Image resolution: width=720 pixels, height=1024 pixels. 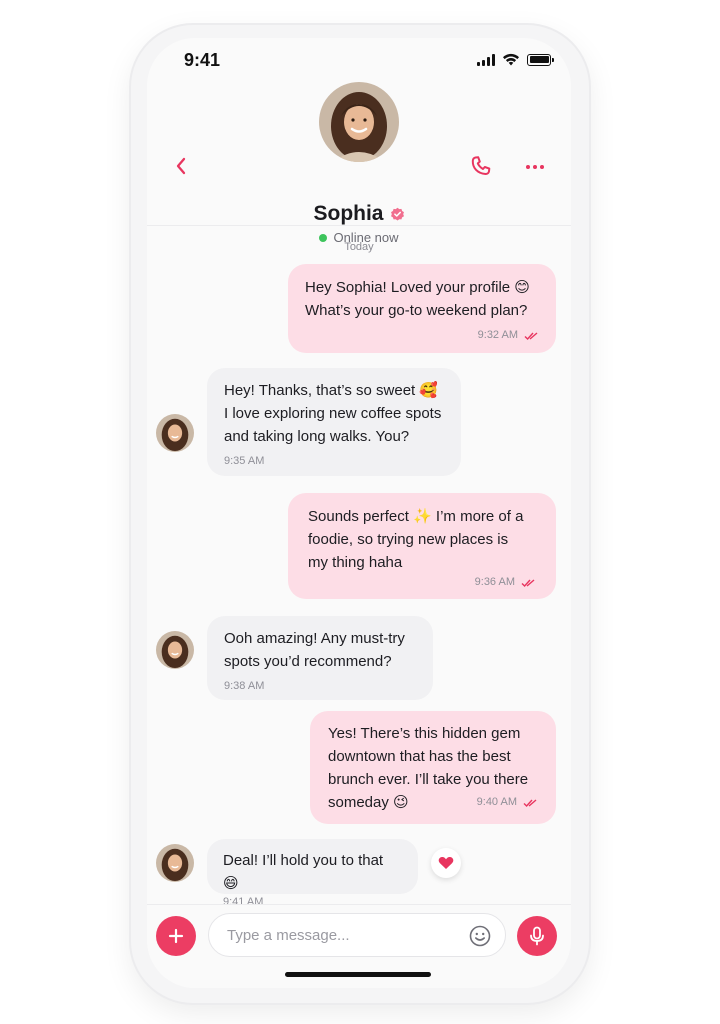 I want to click on message-time: 9:32 AM, so click(x=497, y=335).